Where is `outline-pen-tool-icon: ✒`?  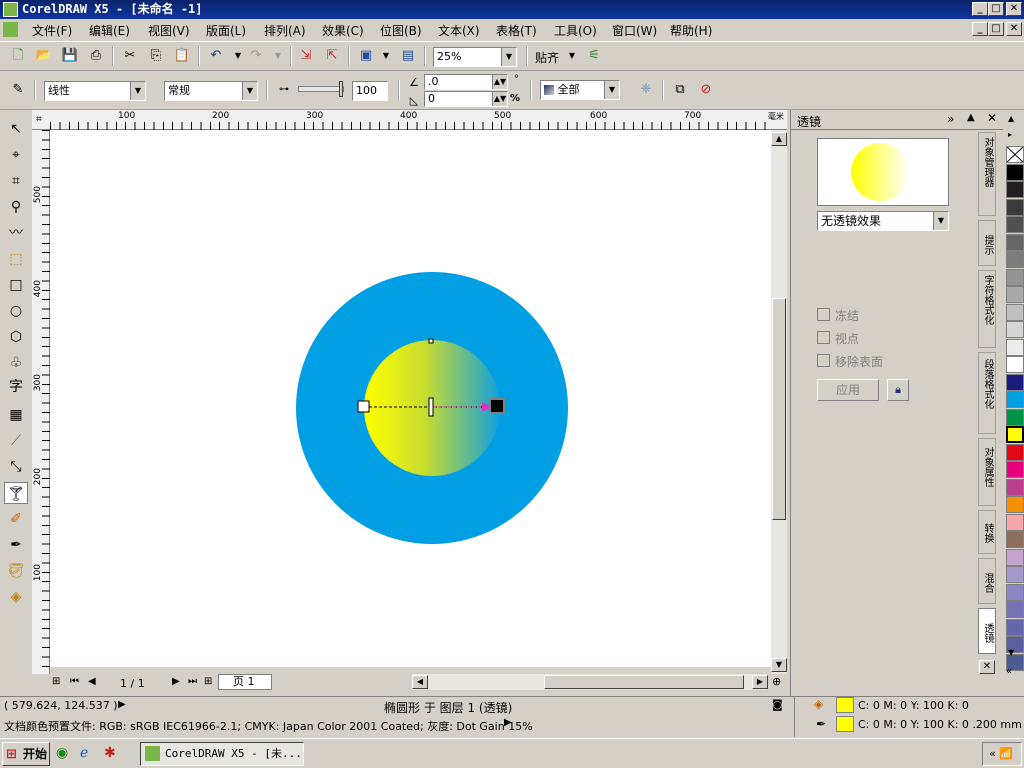
outline-pen-tool-icon: ✒ is located at coordinates (16, 545).